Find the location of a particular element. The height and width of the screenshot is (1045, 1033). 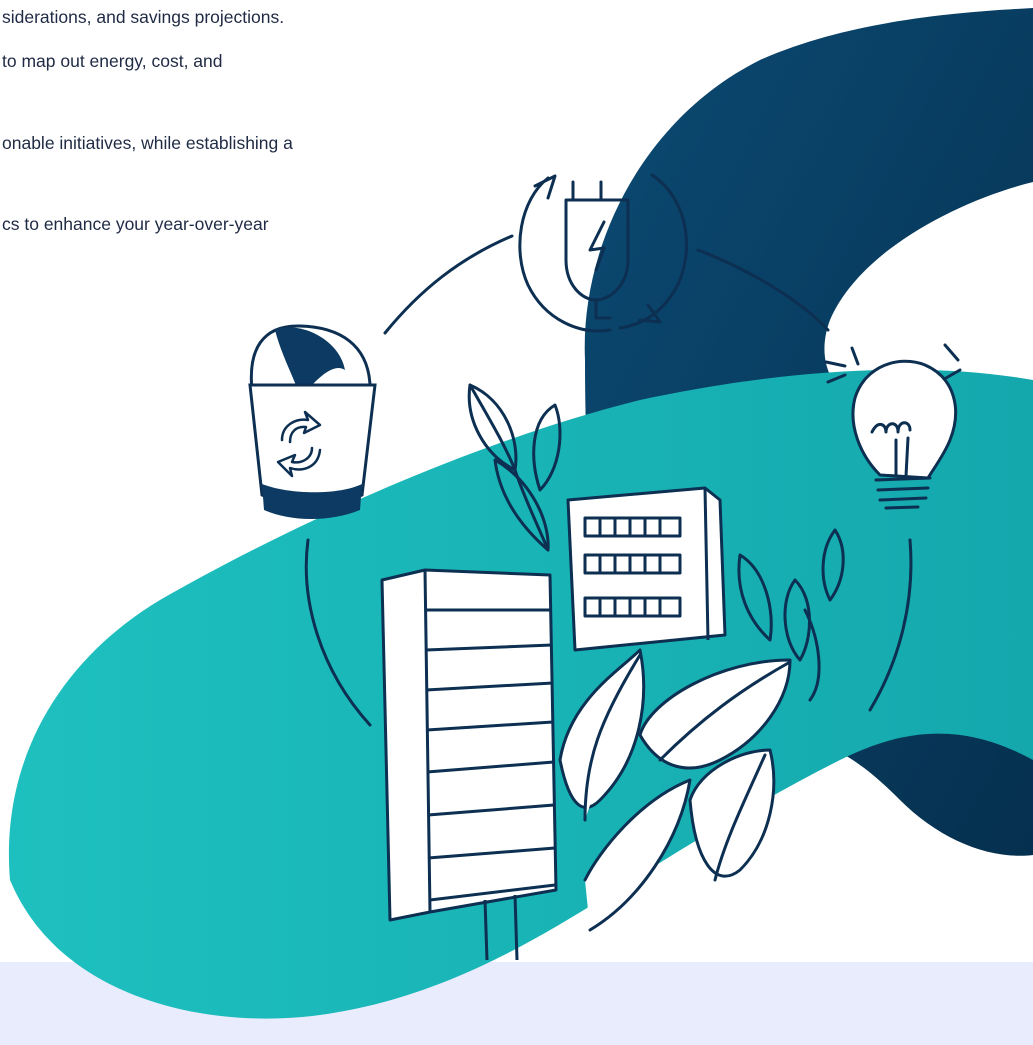

text-line-3: onable initiatives, while establishing a is located at coordinates (147, 143).